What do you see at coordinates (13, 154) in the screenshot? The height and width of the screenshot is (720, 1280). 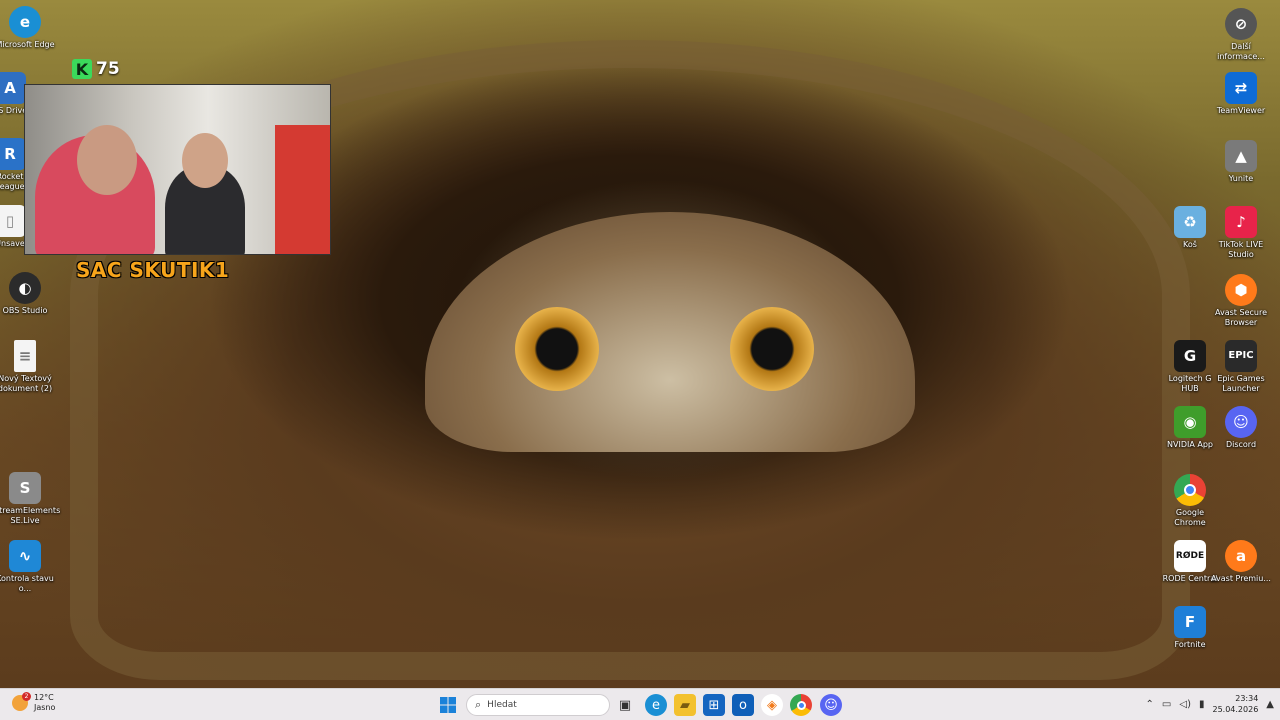 I see `rocket-league-icon: R` at bounding box center [13, 154].